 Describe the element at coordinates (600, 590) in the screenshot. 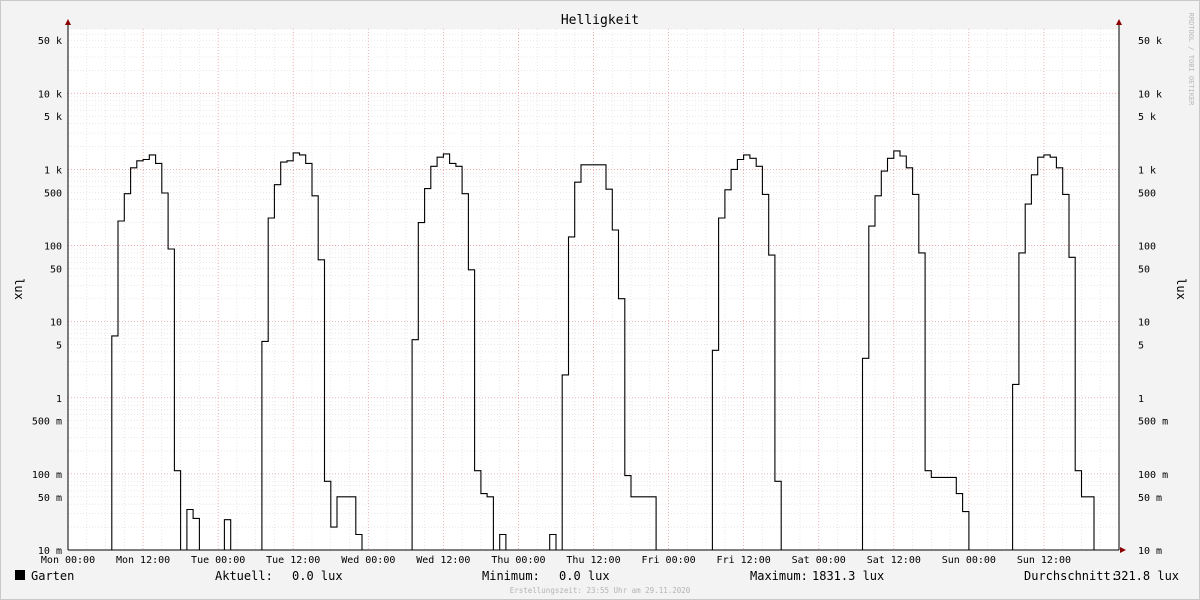

I see `footer-timestamp: Erstellungszeit: 23:55 Uhr am 29.11.2020` at that location.